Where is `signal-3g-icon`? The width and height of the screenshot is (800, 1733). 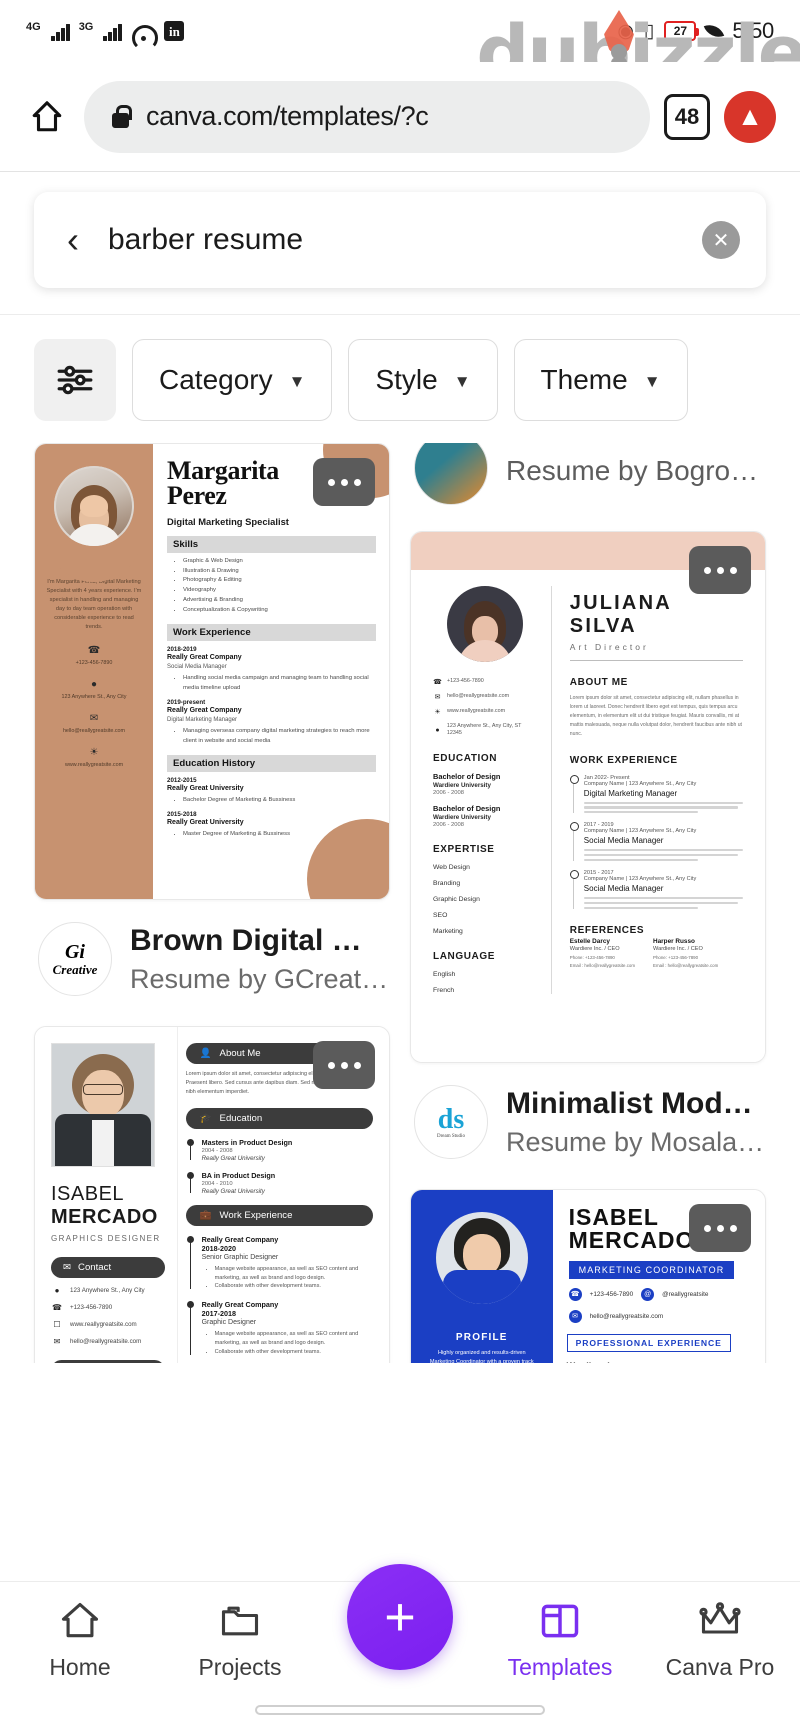 signal-3g-icon is located at coordinates (113, 32).